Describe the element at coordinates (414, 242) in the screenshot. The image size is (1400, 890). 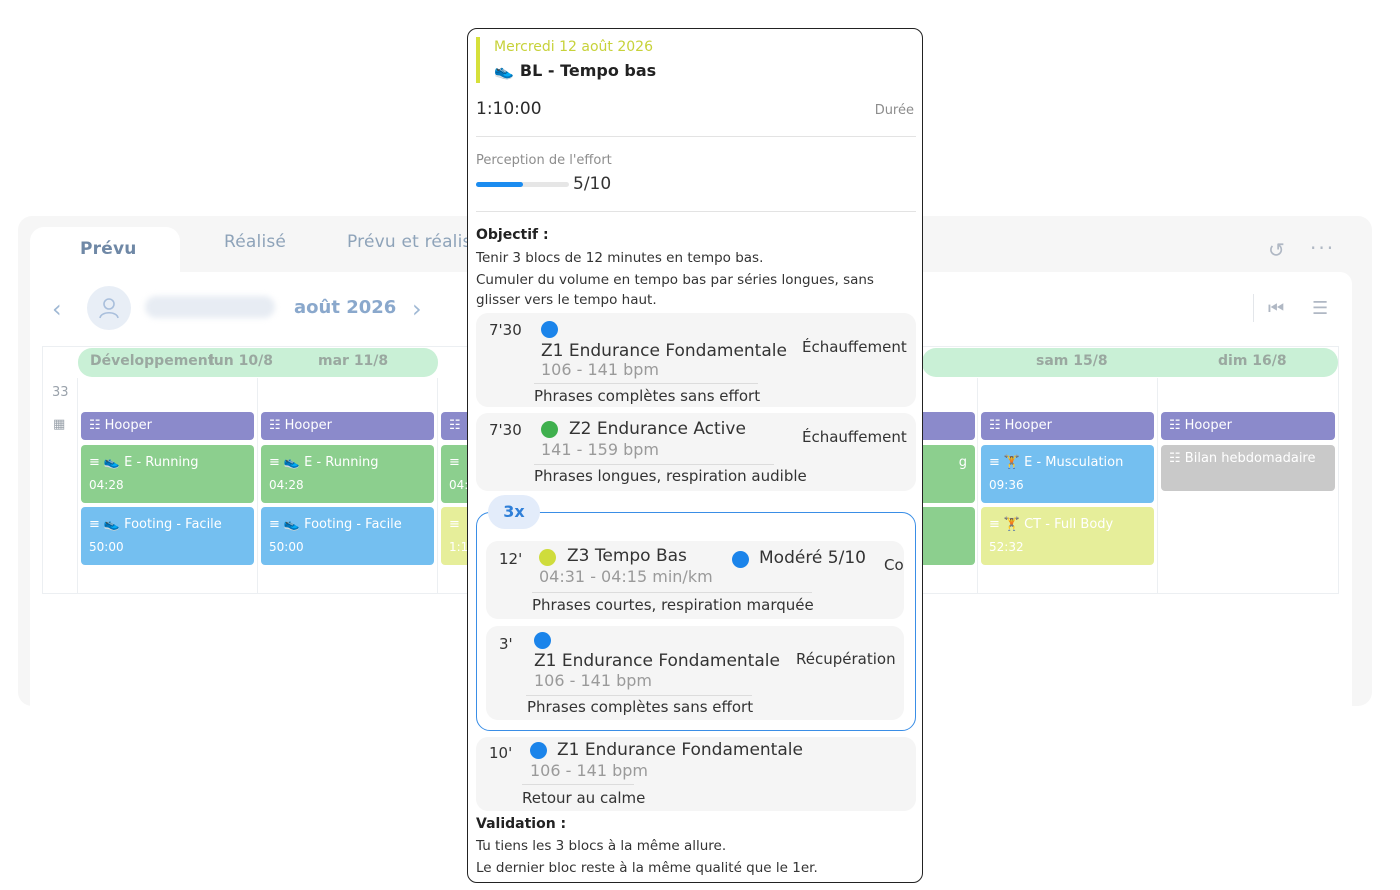
I see `tab-planned-and-done: Prévu et réalisé` at that location.